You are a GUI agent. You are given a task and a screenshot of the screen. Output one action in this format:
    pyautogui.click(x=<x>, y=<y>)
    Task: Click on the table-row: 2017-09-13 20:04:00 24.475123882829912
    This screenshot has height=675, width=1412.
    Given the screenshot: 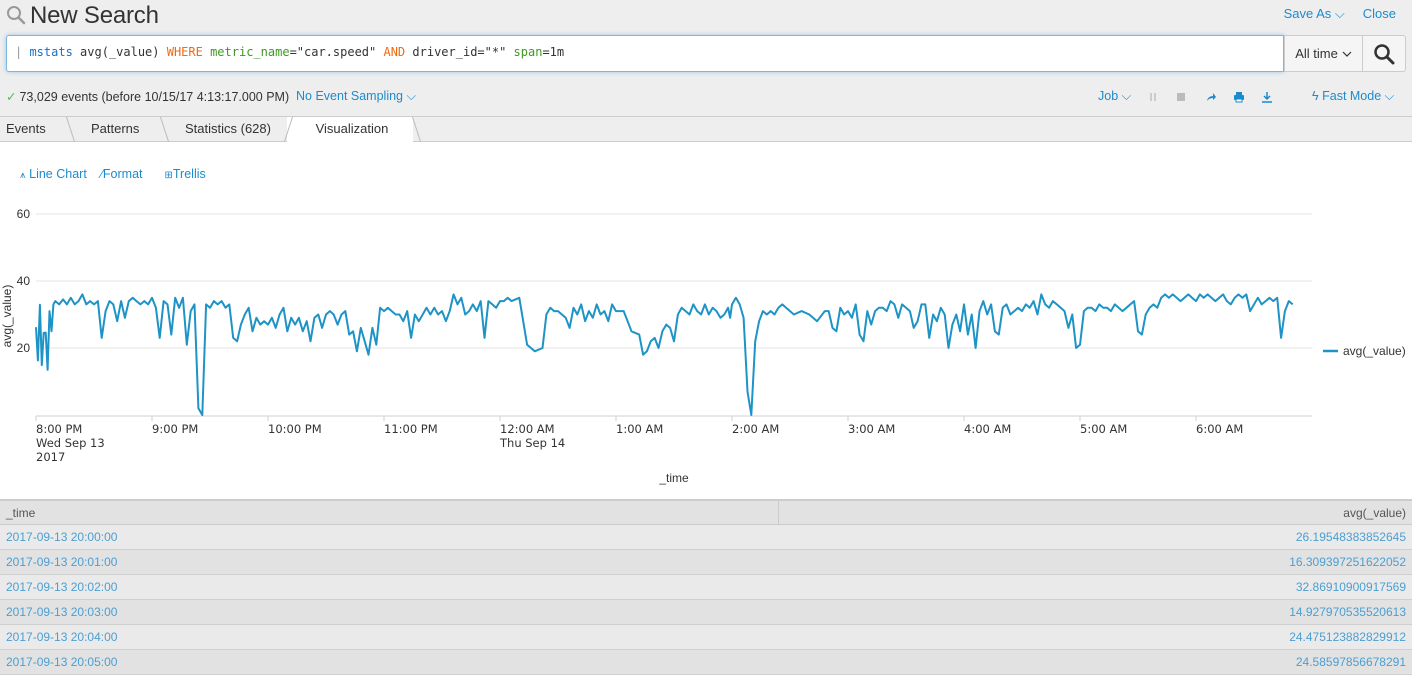 What is the action you would take?
    pyautogui.click(x=706, y=637)
    